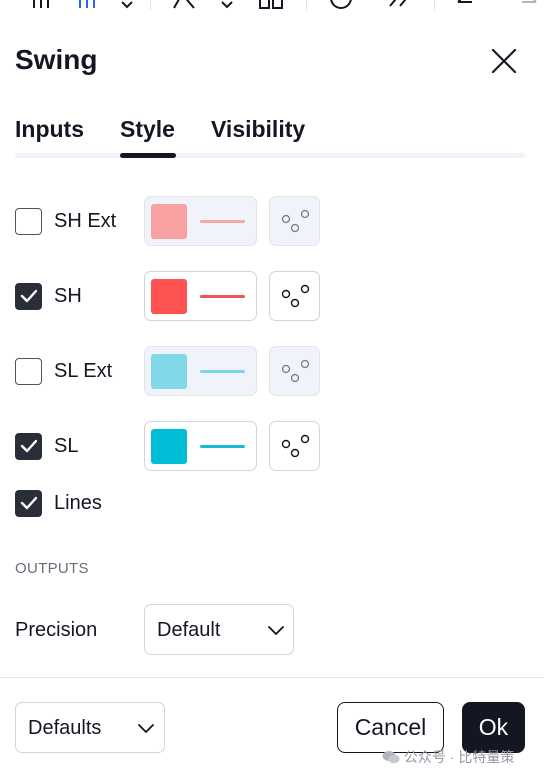  I want to click on section-title-outputs: OUTPUTS, so click(52, 568).